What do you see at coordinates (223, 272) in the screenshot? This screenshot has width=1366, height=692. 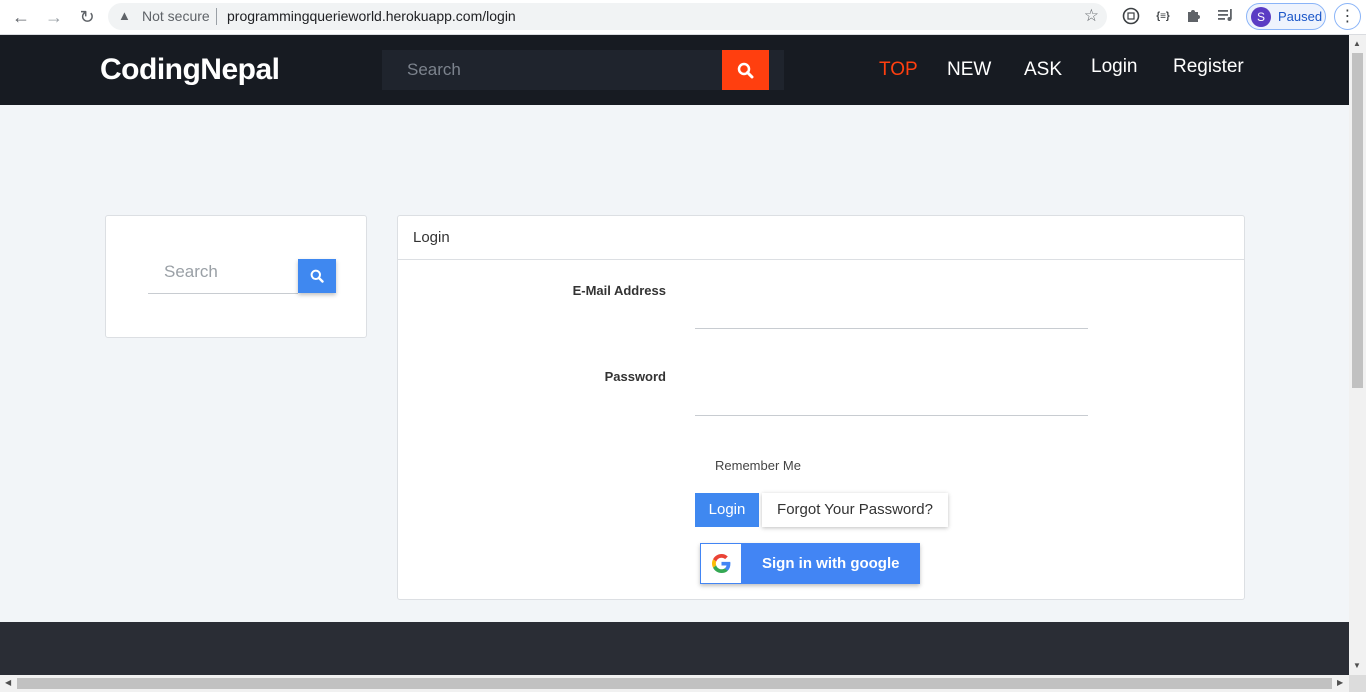 I see `sidebar-search-input` at bounding box center [223, 272].